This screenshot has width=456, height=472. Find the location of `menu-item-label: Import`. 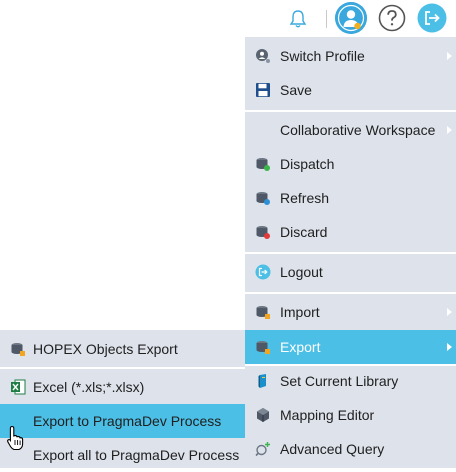

menu-item-label: Import is located at coordinates (300, 312).